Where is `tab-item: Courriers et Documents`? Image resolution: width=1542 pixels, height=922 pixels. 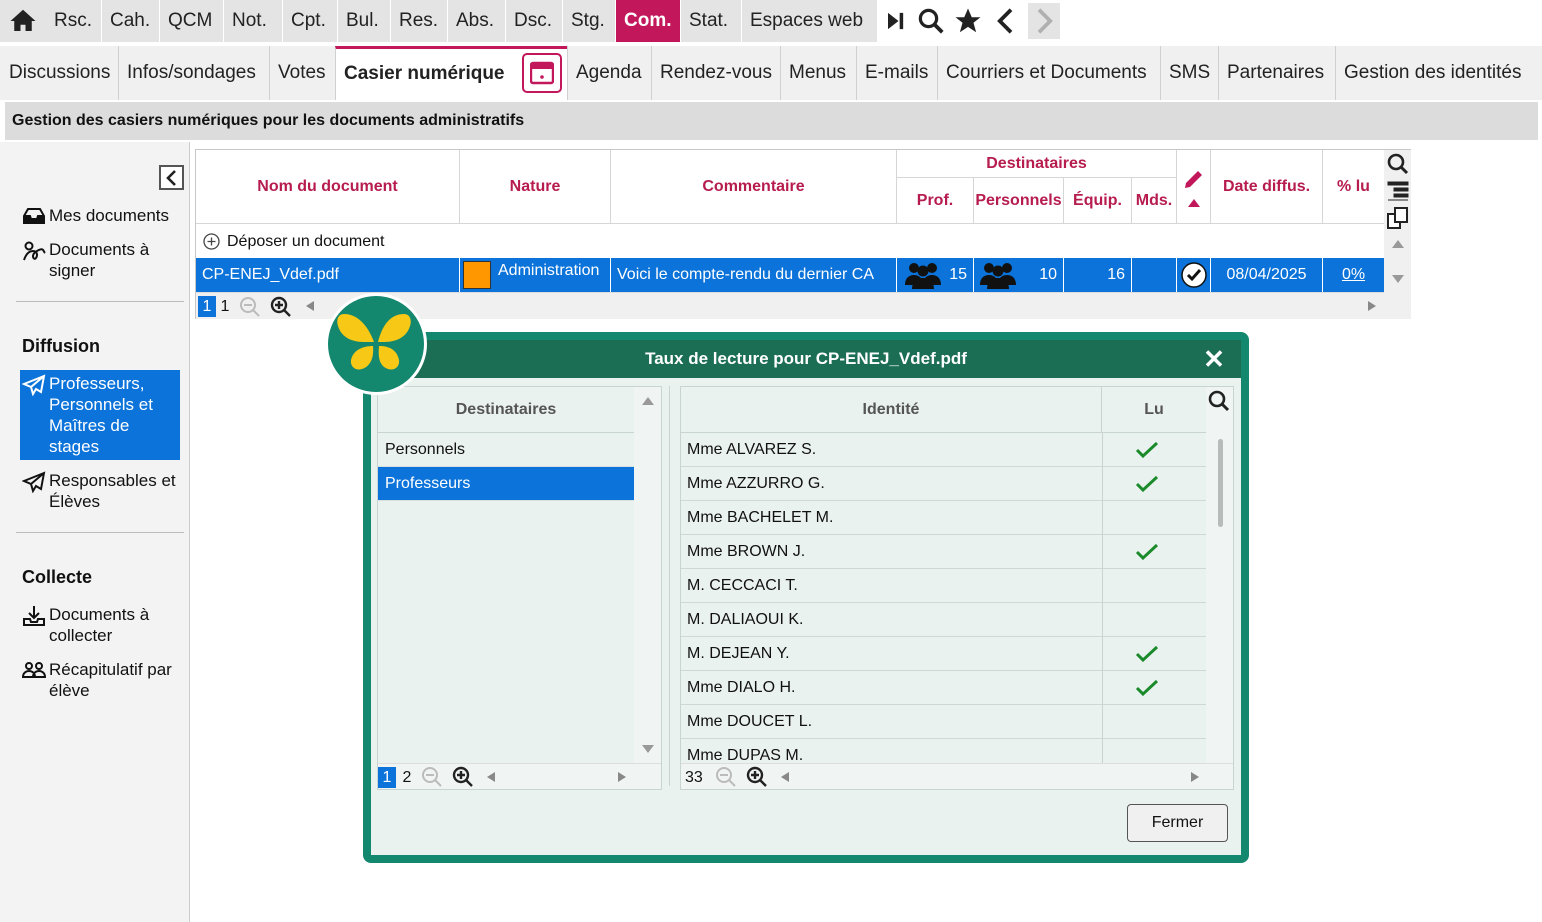
tab-item: Courriers et Documents is located at coordinates (1046, 73).